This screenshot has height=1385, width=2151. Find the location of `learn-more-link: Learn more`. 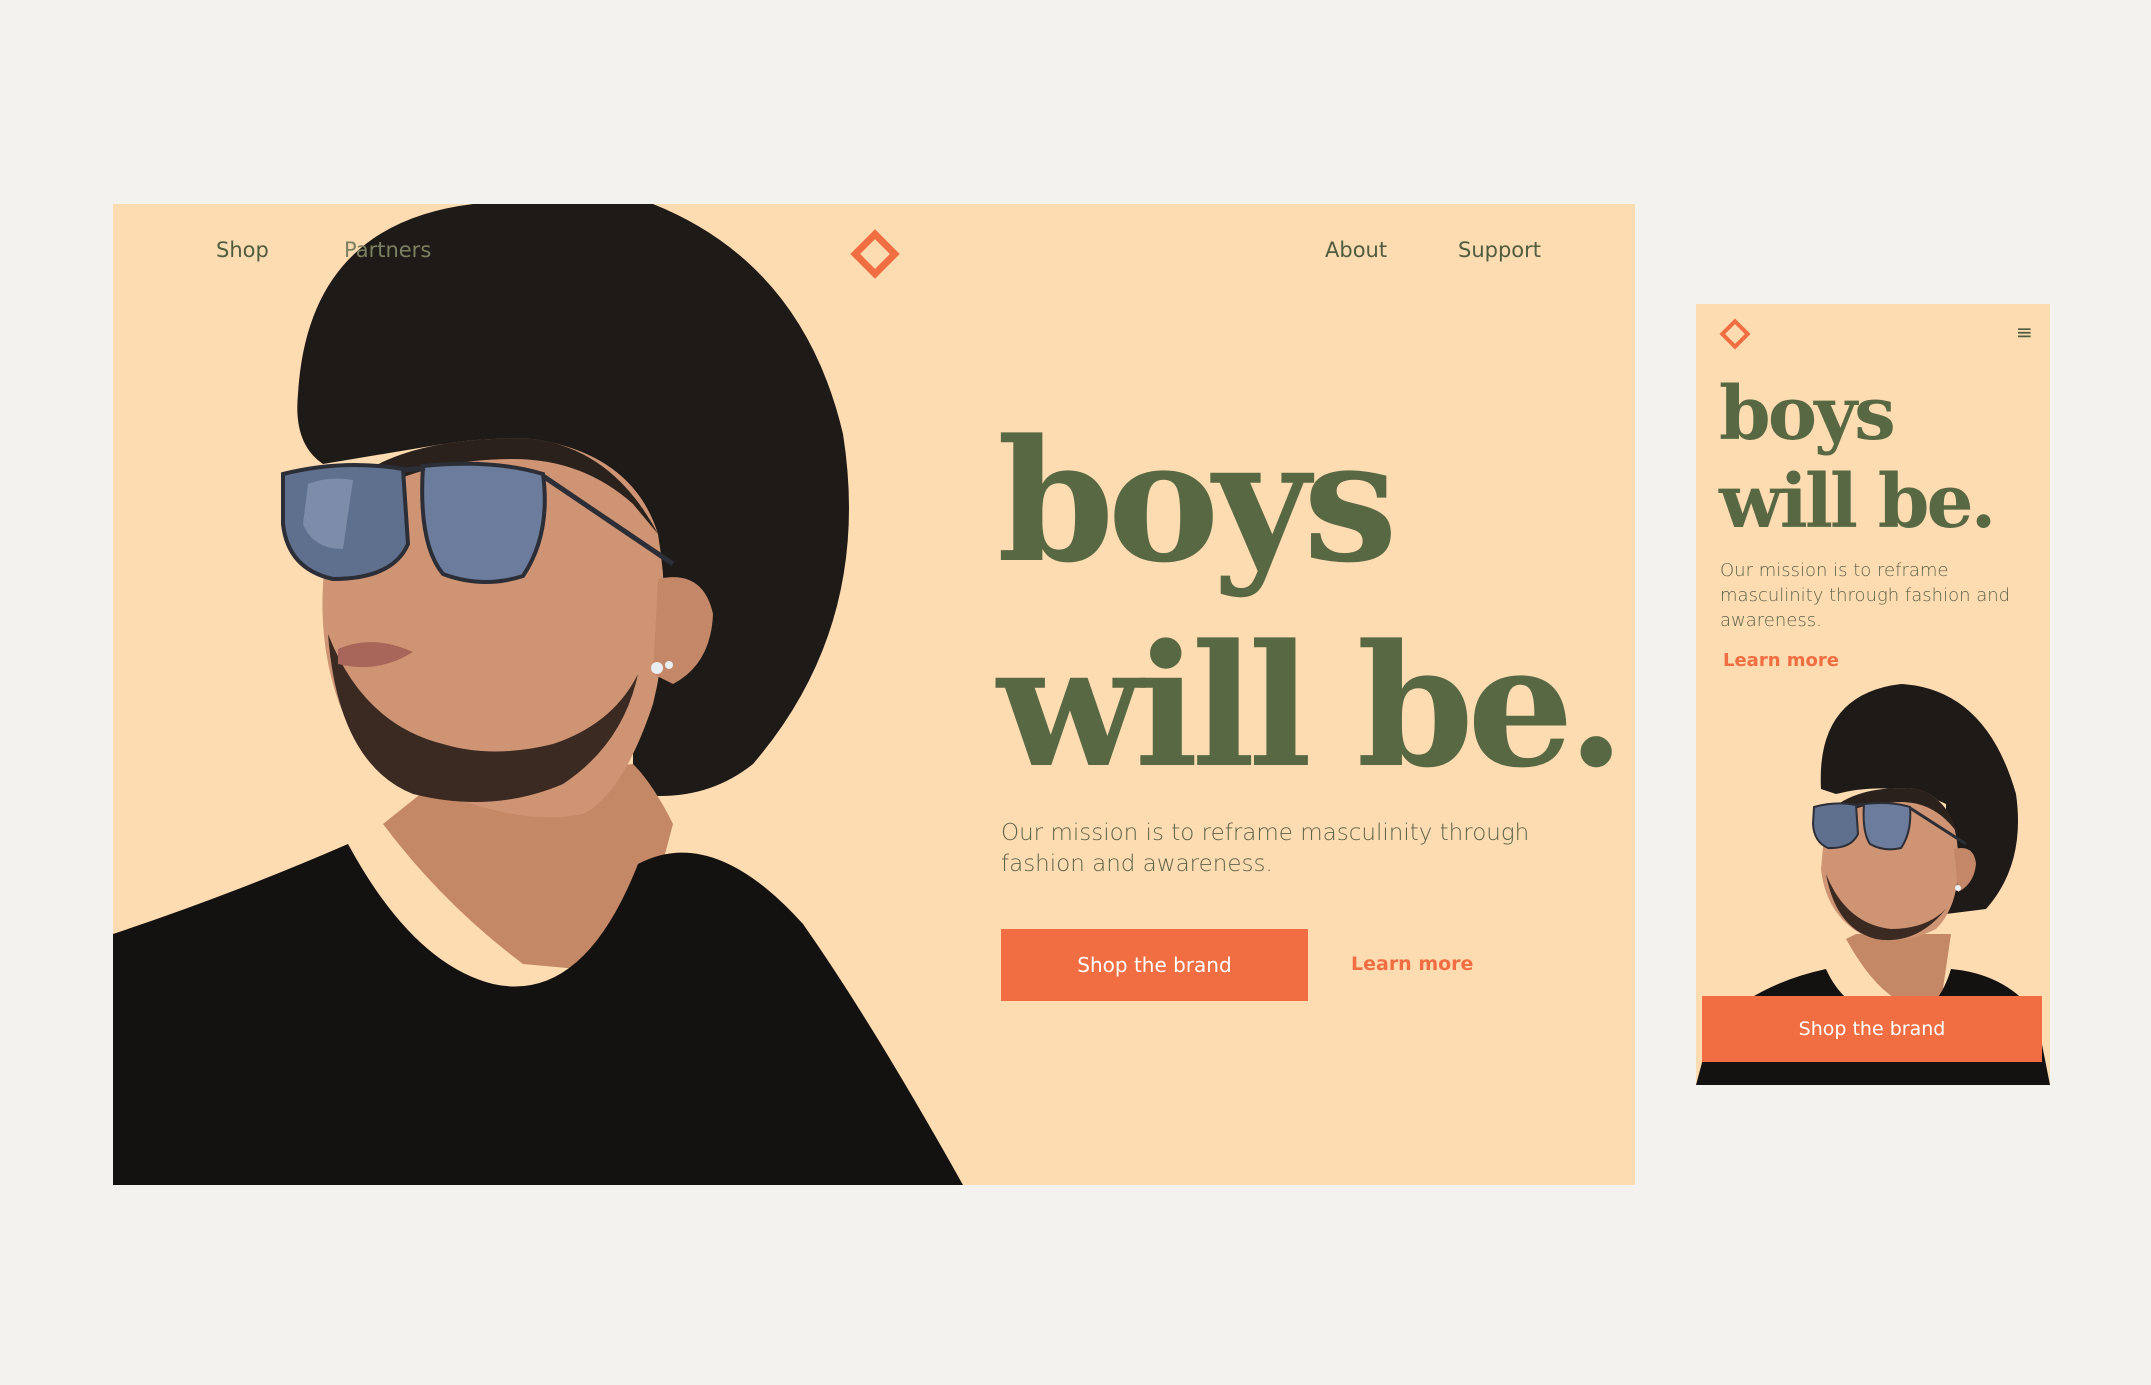

learn-more-link: Learn more is located at coordinates (1412, 964).